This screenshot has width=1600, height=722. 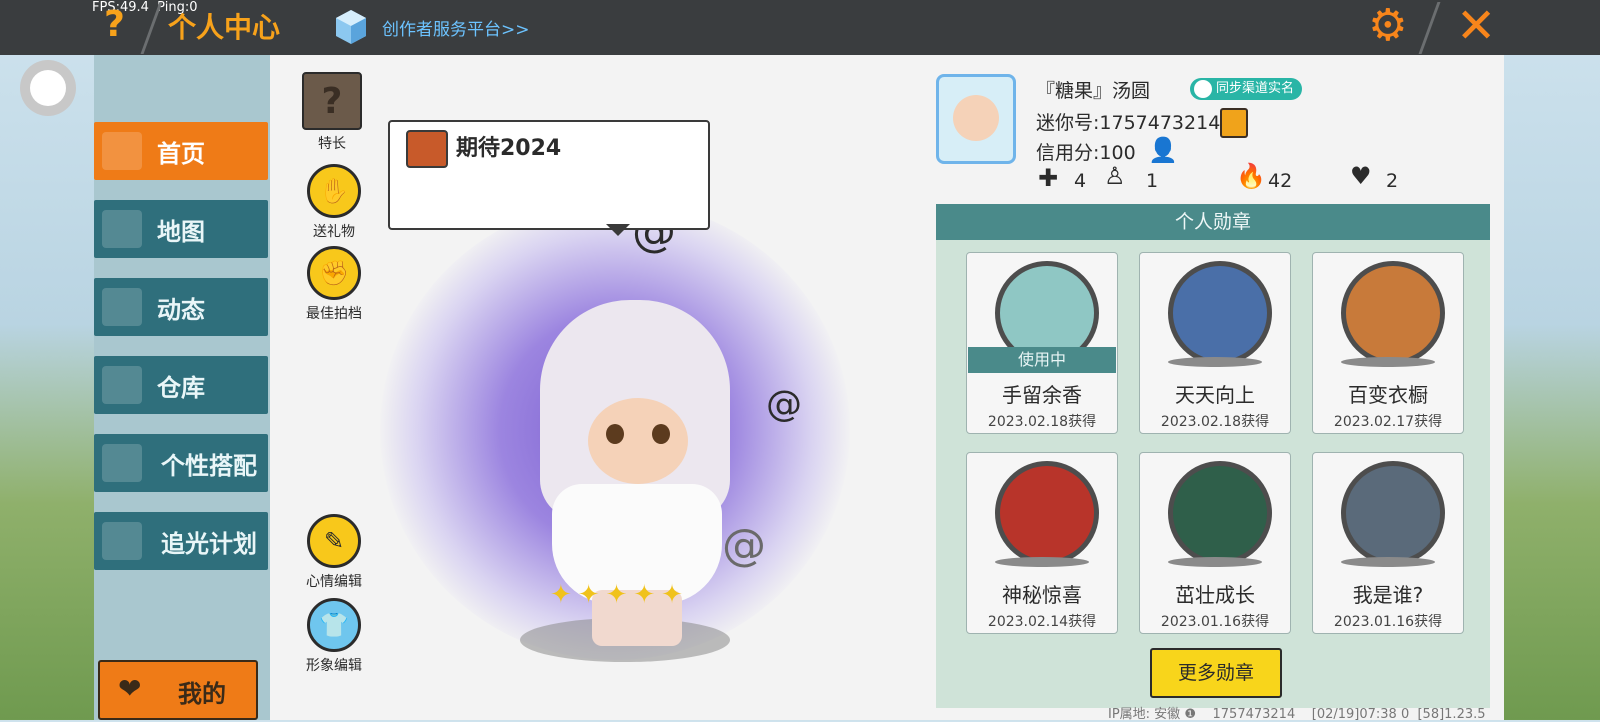 I want to click on credit-score: 信用分:100, so click(x=1086, y=153).